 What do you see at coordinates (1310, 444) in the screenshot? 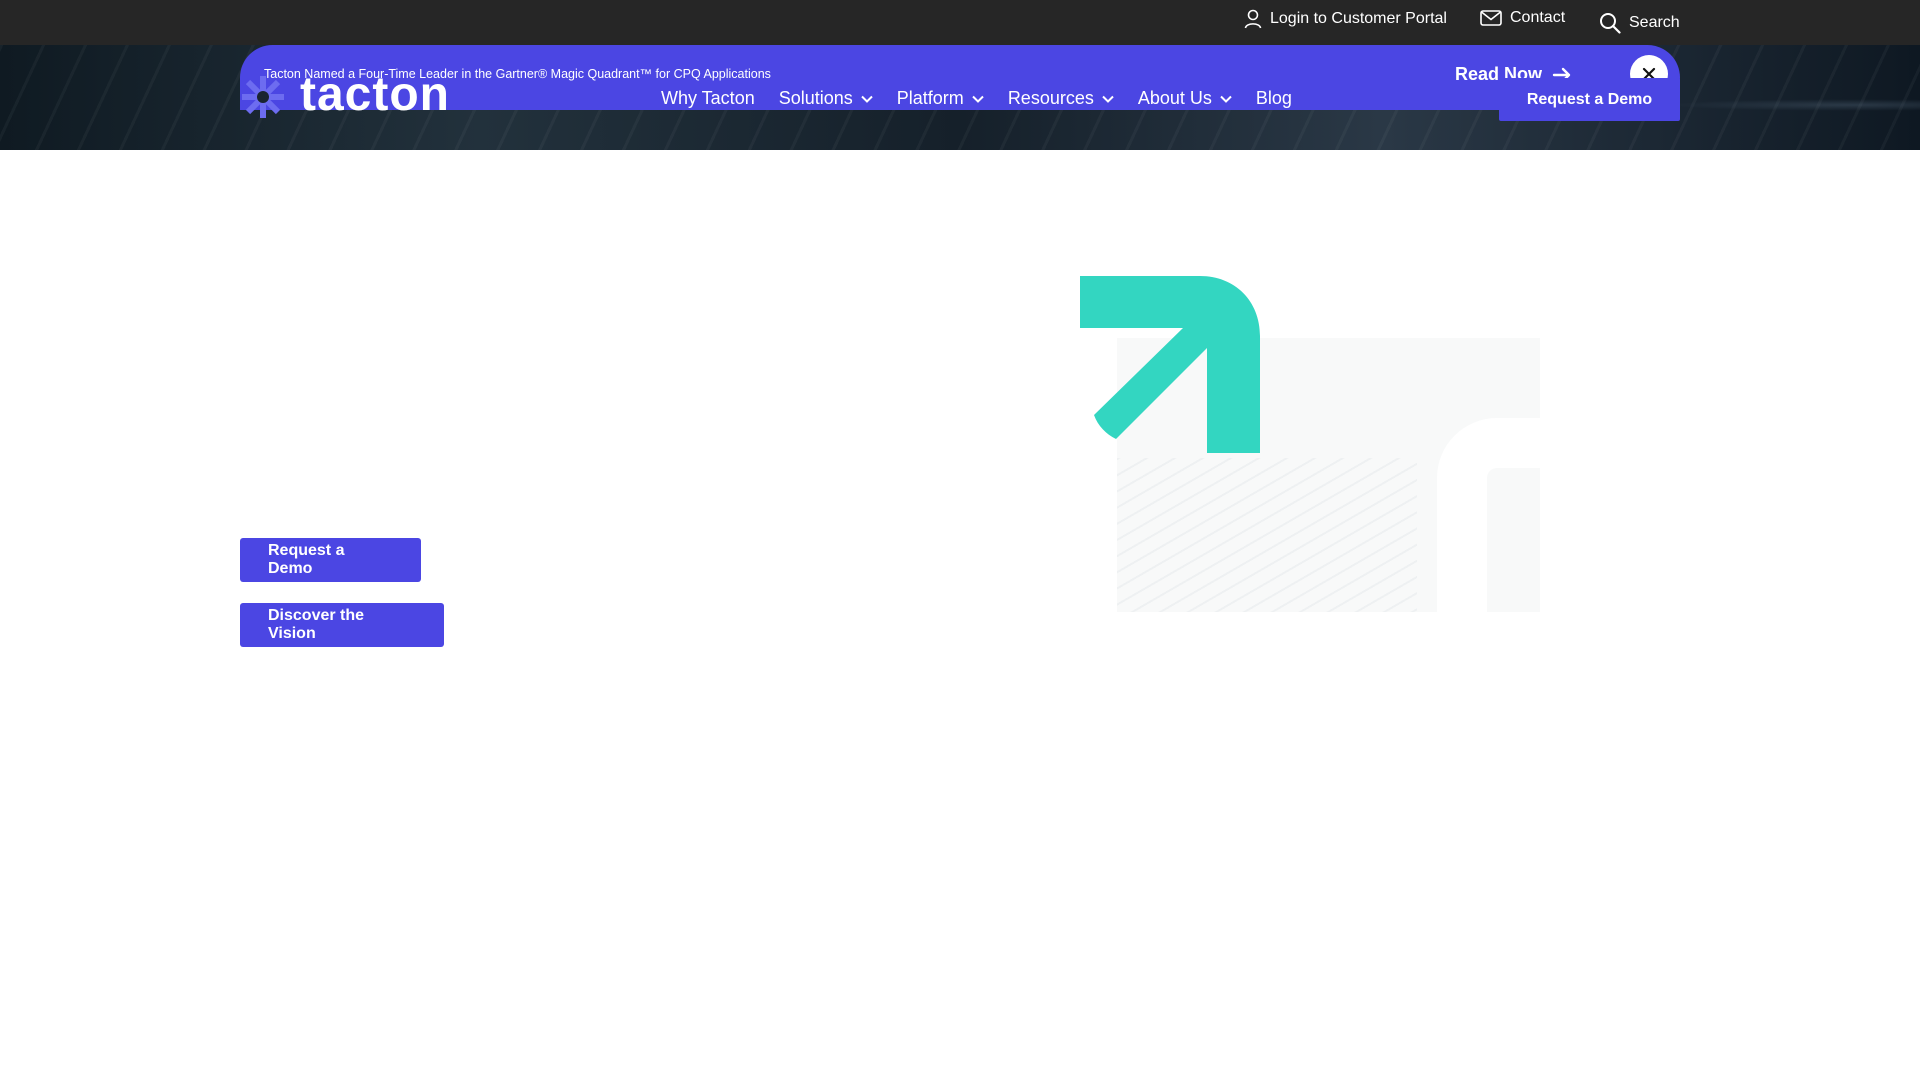
I see `hero-visual` at bounding box center [1310, 444].